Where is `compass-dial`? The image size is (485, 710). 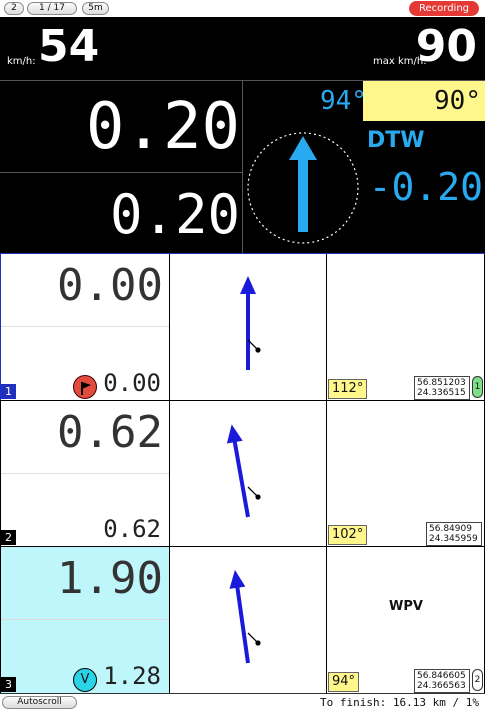
compass-dial is located at coordinates (303, 188).